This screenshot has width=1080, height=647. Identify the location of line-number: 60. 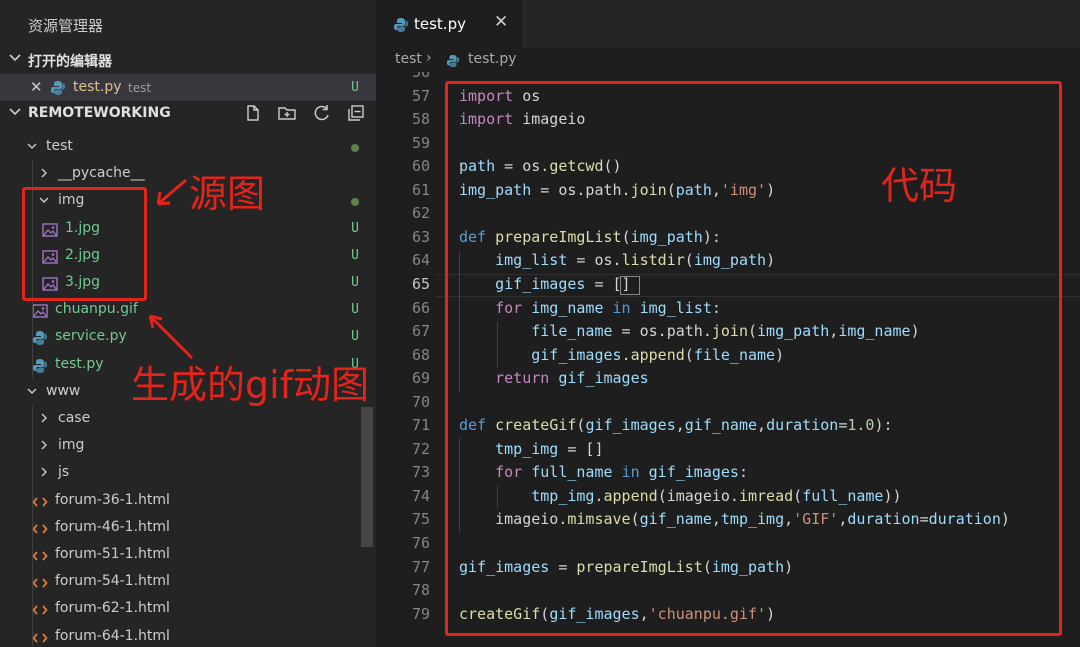
(420, 166).